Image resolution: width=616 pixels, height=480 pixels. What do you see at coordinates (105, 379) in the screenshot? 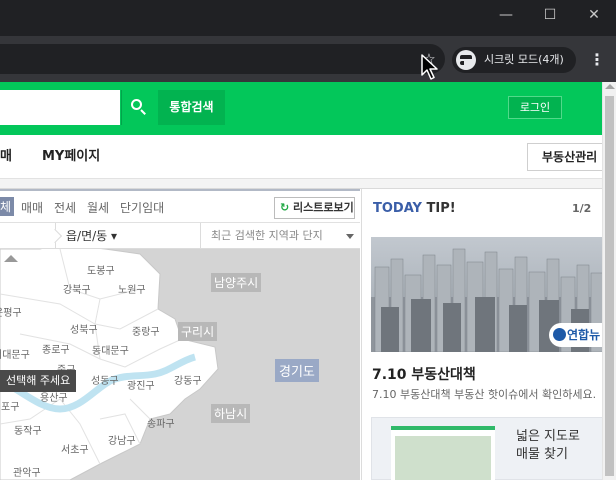
I see `map-district: 성동구` at bounding box center [105, 379].